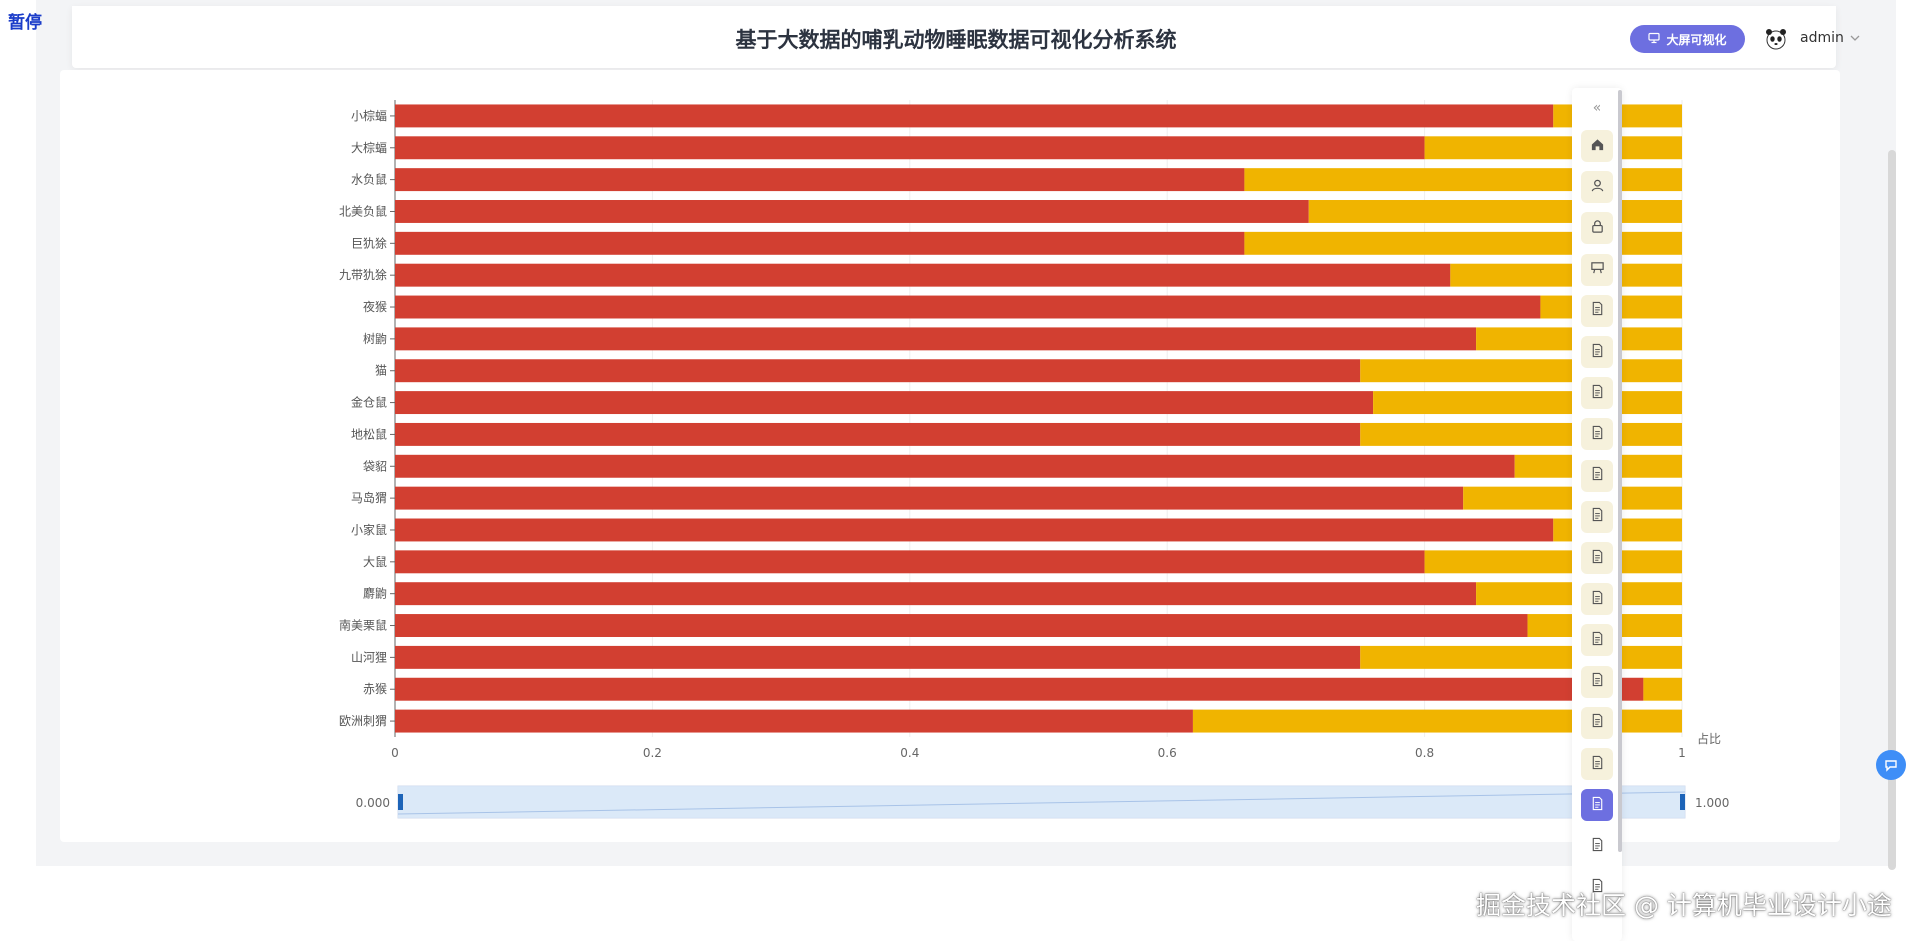  Describe the element at coordinates (363, 625) in the screenshot. I see `y-tick-label: 南美栗鼠` at that location.